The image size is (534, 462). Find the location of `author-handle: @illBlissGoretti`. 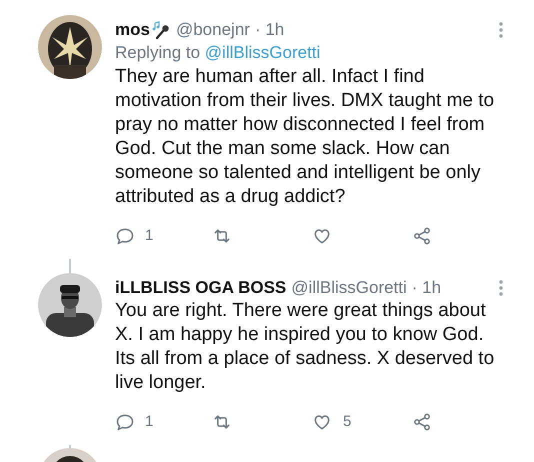

author-handle: @illBlissGoretti is located at coordinates (349, 288).